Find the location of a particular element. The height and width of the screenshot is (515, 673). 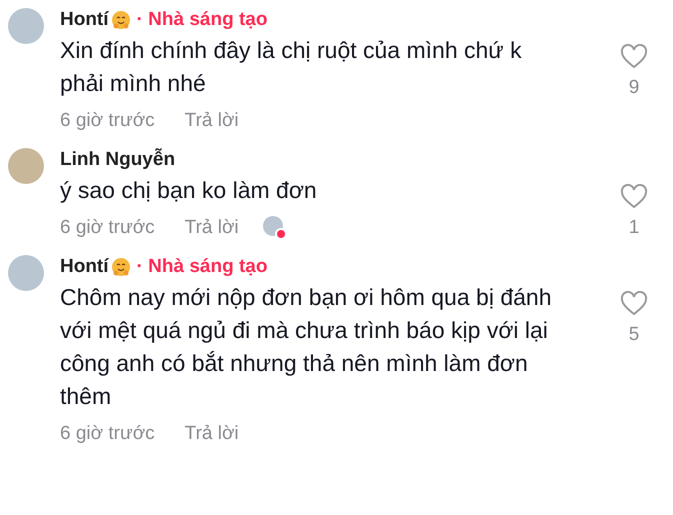

comment-text: ý sao chị bạn ko làm đơn is located at coordinates (189, 190).